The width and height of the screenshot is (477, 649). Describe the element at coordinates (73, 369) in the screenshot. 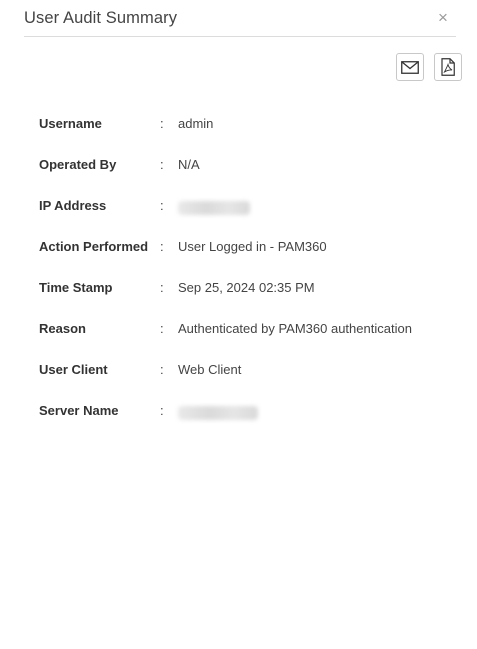

I see `detail-label: User Client` at that location.